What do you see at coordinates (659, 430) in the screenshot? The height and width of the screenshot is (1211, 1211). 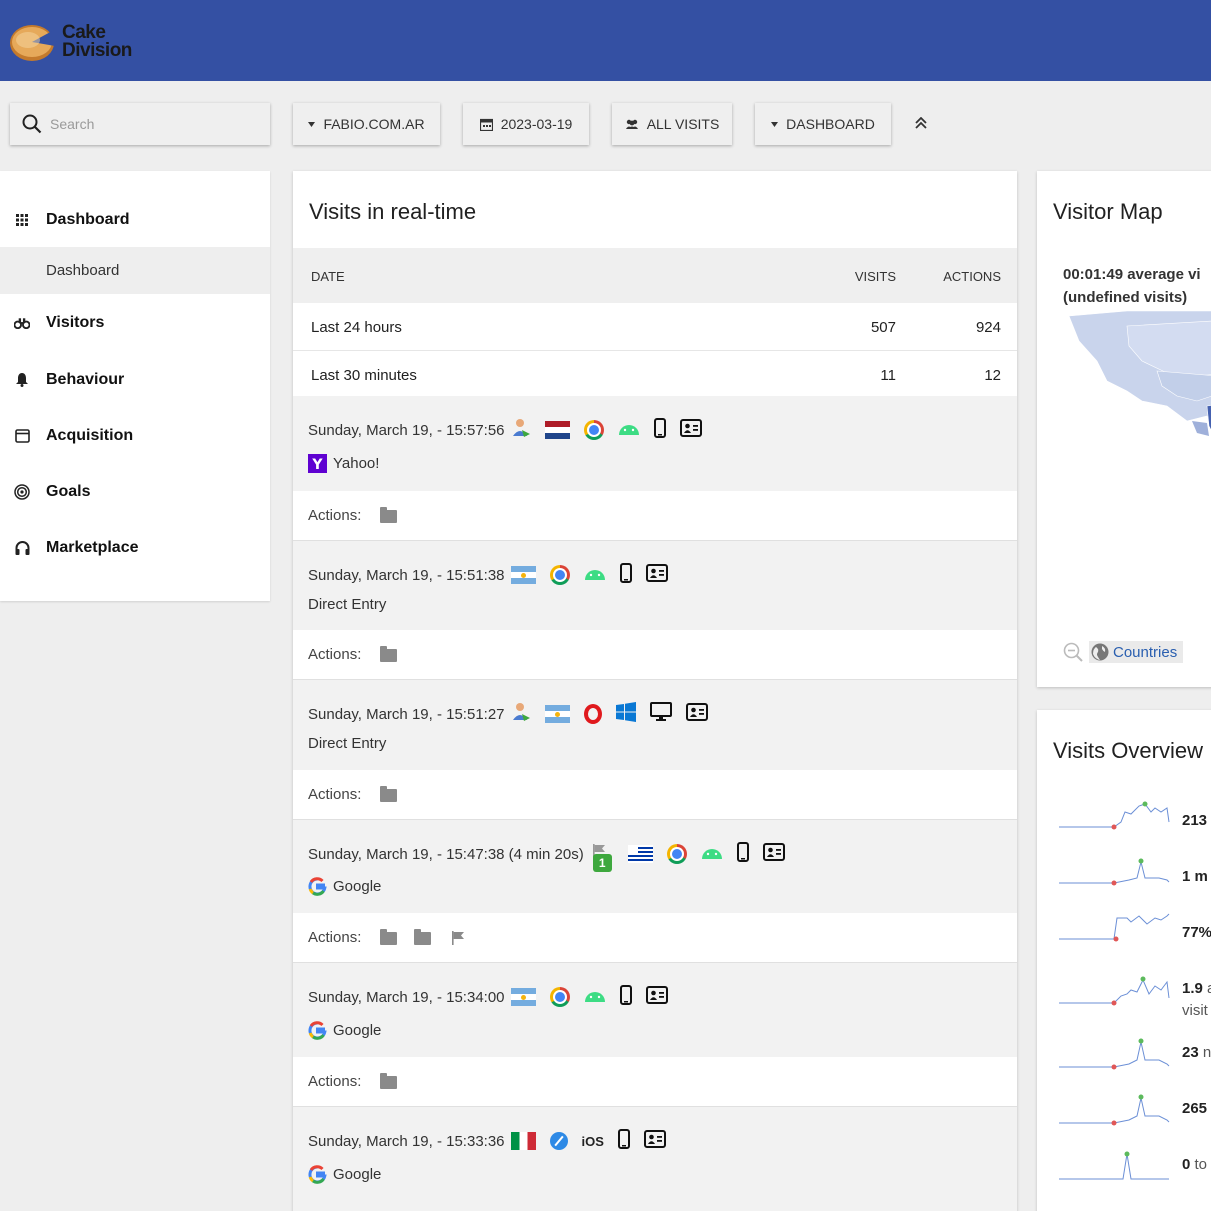 I see `smartphone-icon` at bounding box center [659, 430].